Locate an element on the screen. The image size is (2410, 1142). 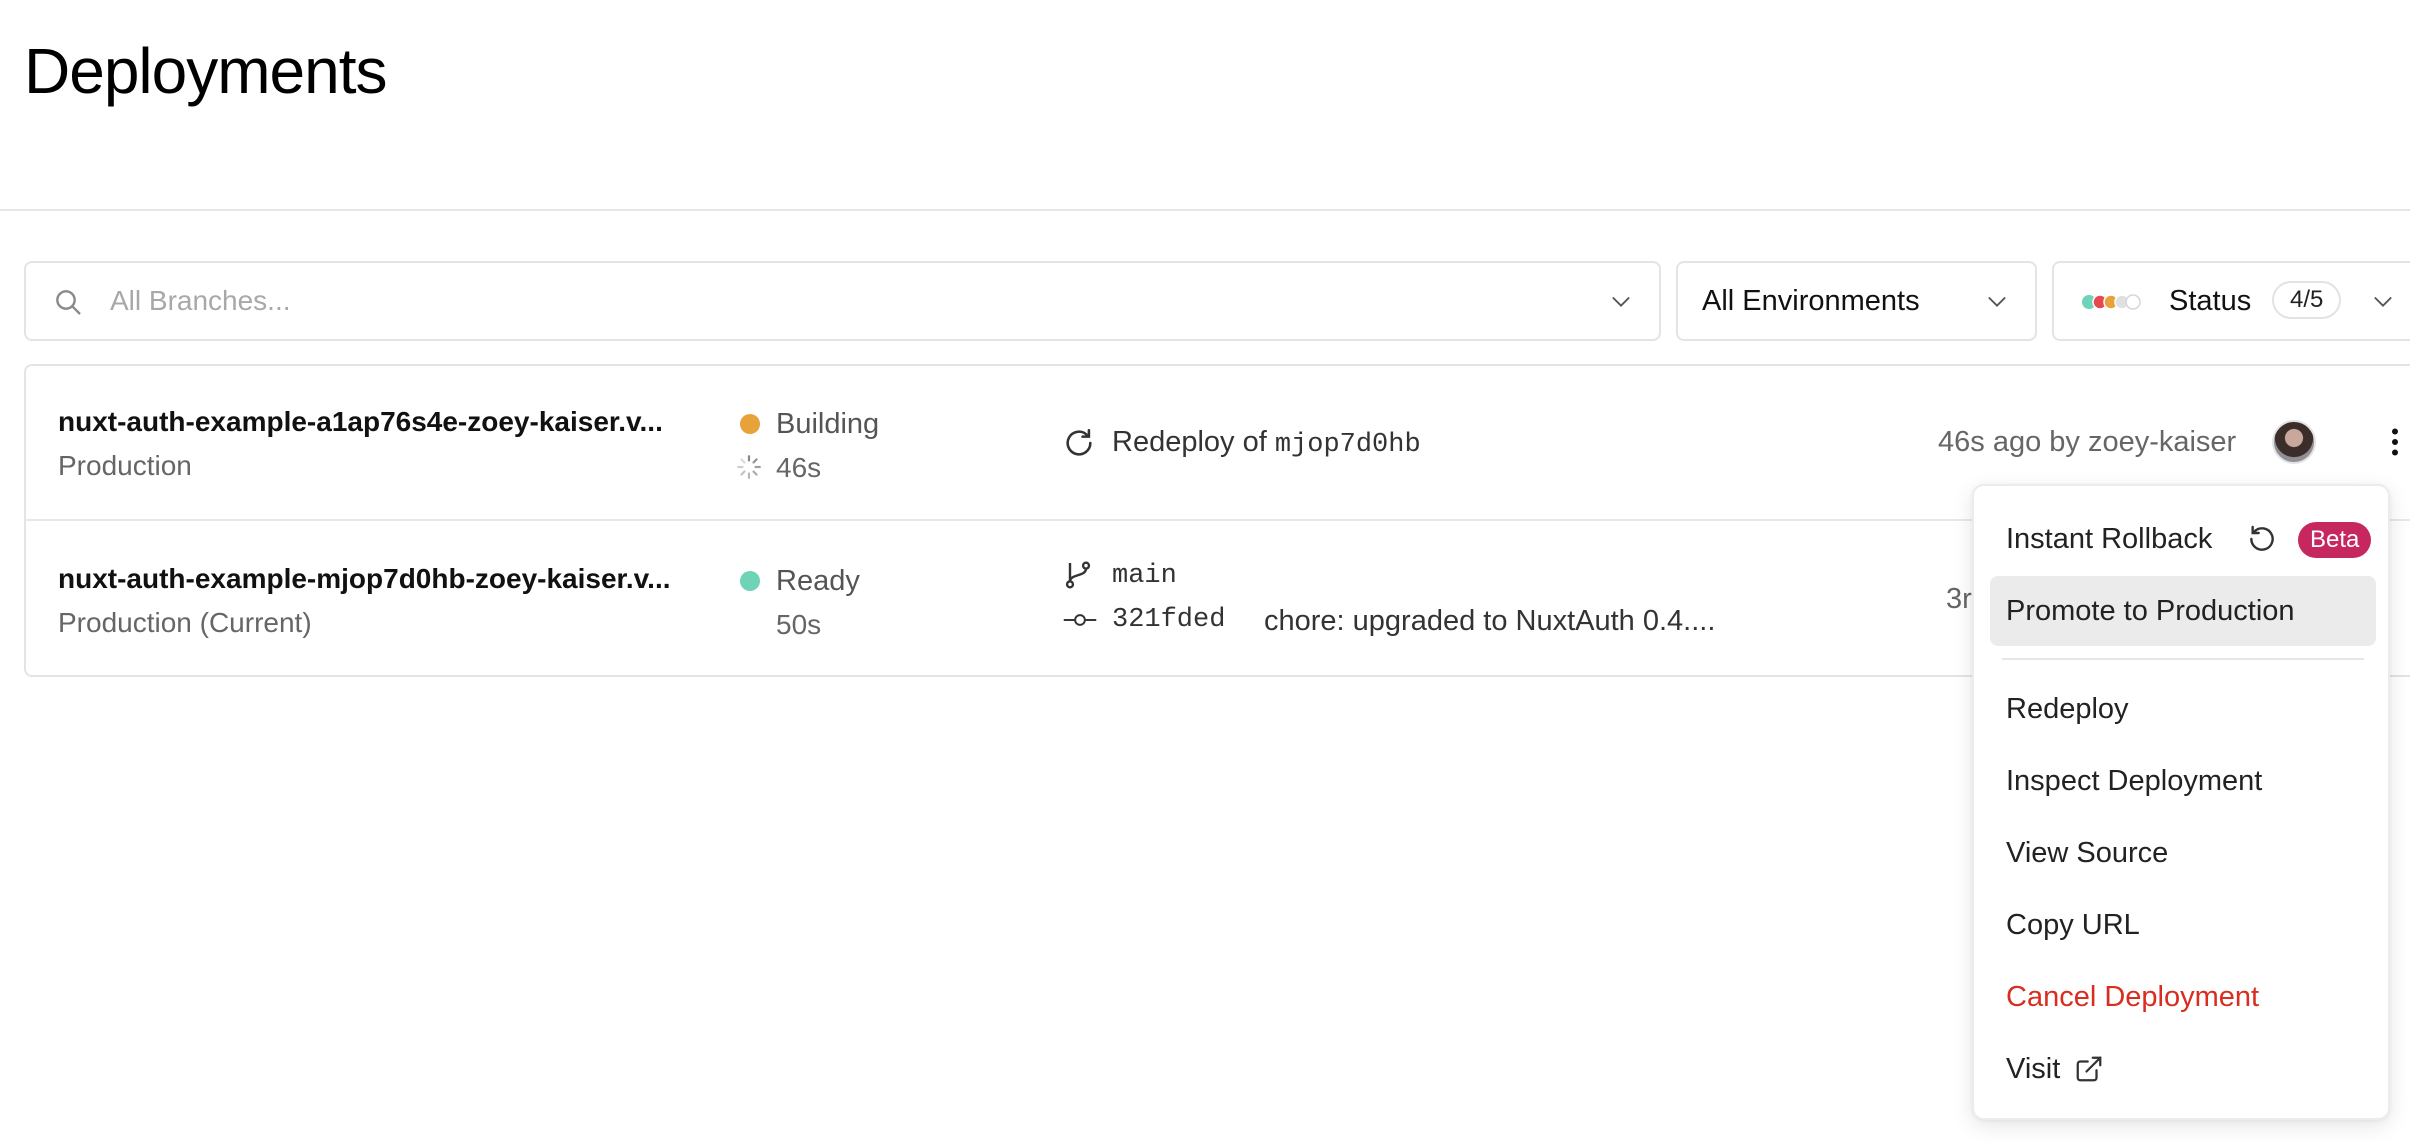
menu-item-redeploy: Redeploy is located at coordinates (2183, 709).